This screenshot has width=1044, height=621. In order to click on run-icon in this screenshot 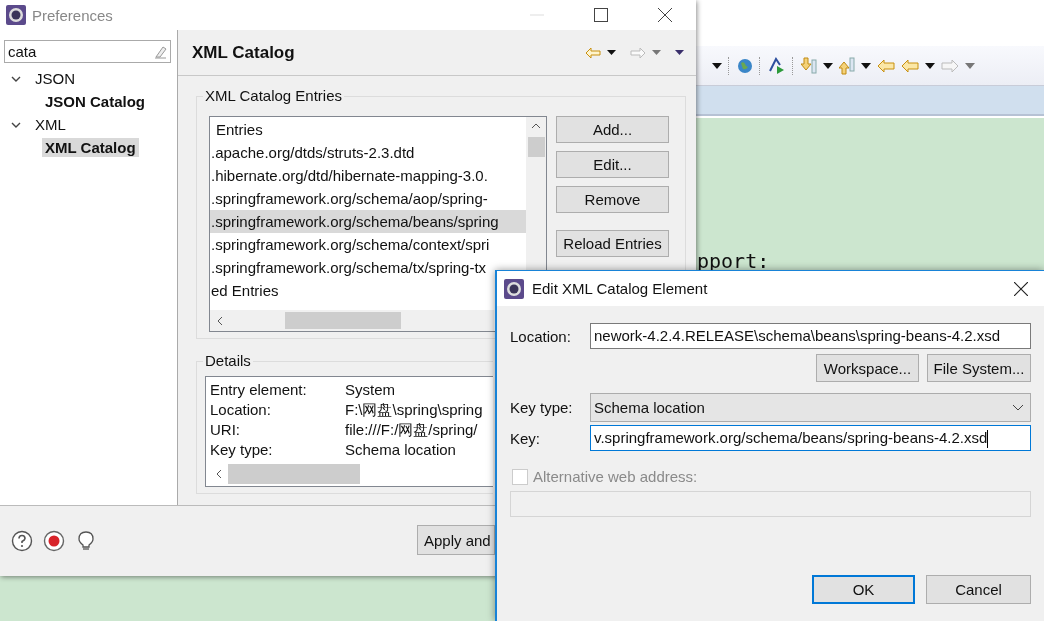, I will do `click(777, 65)`.